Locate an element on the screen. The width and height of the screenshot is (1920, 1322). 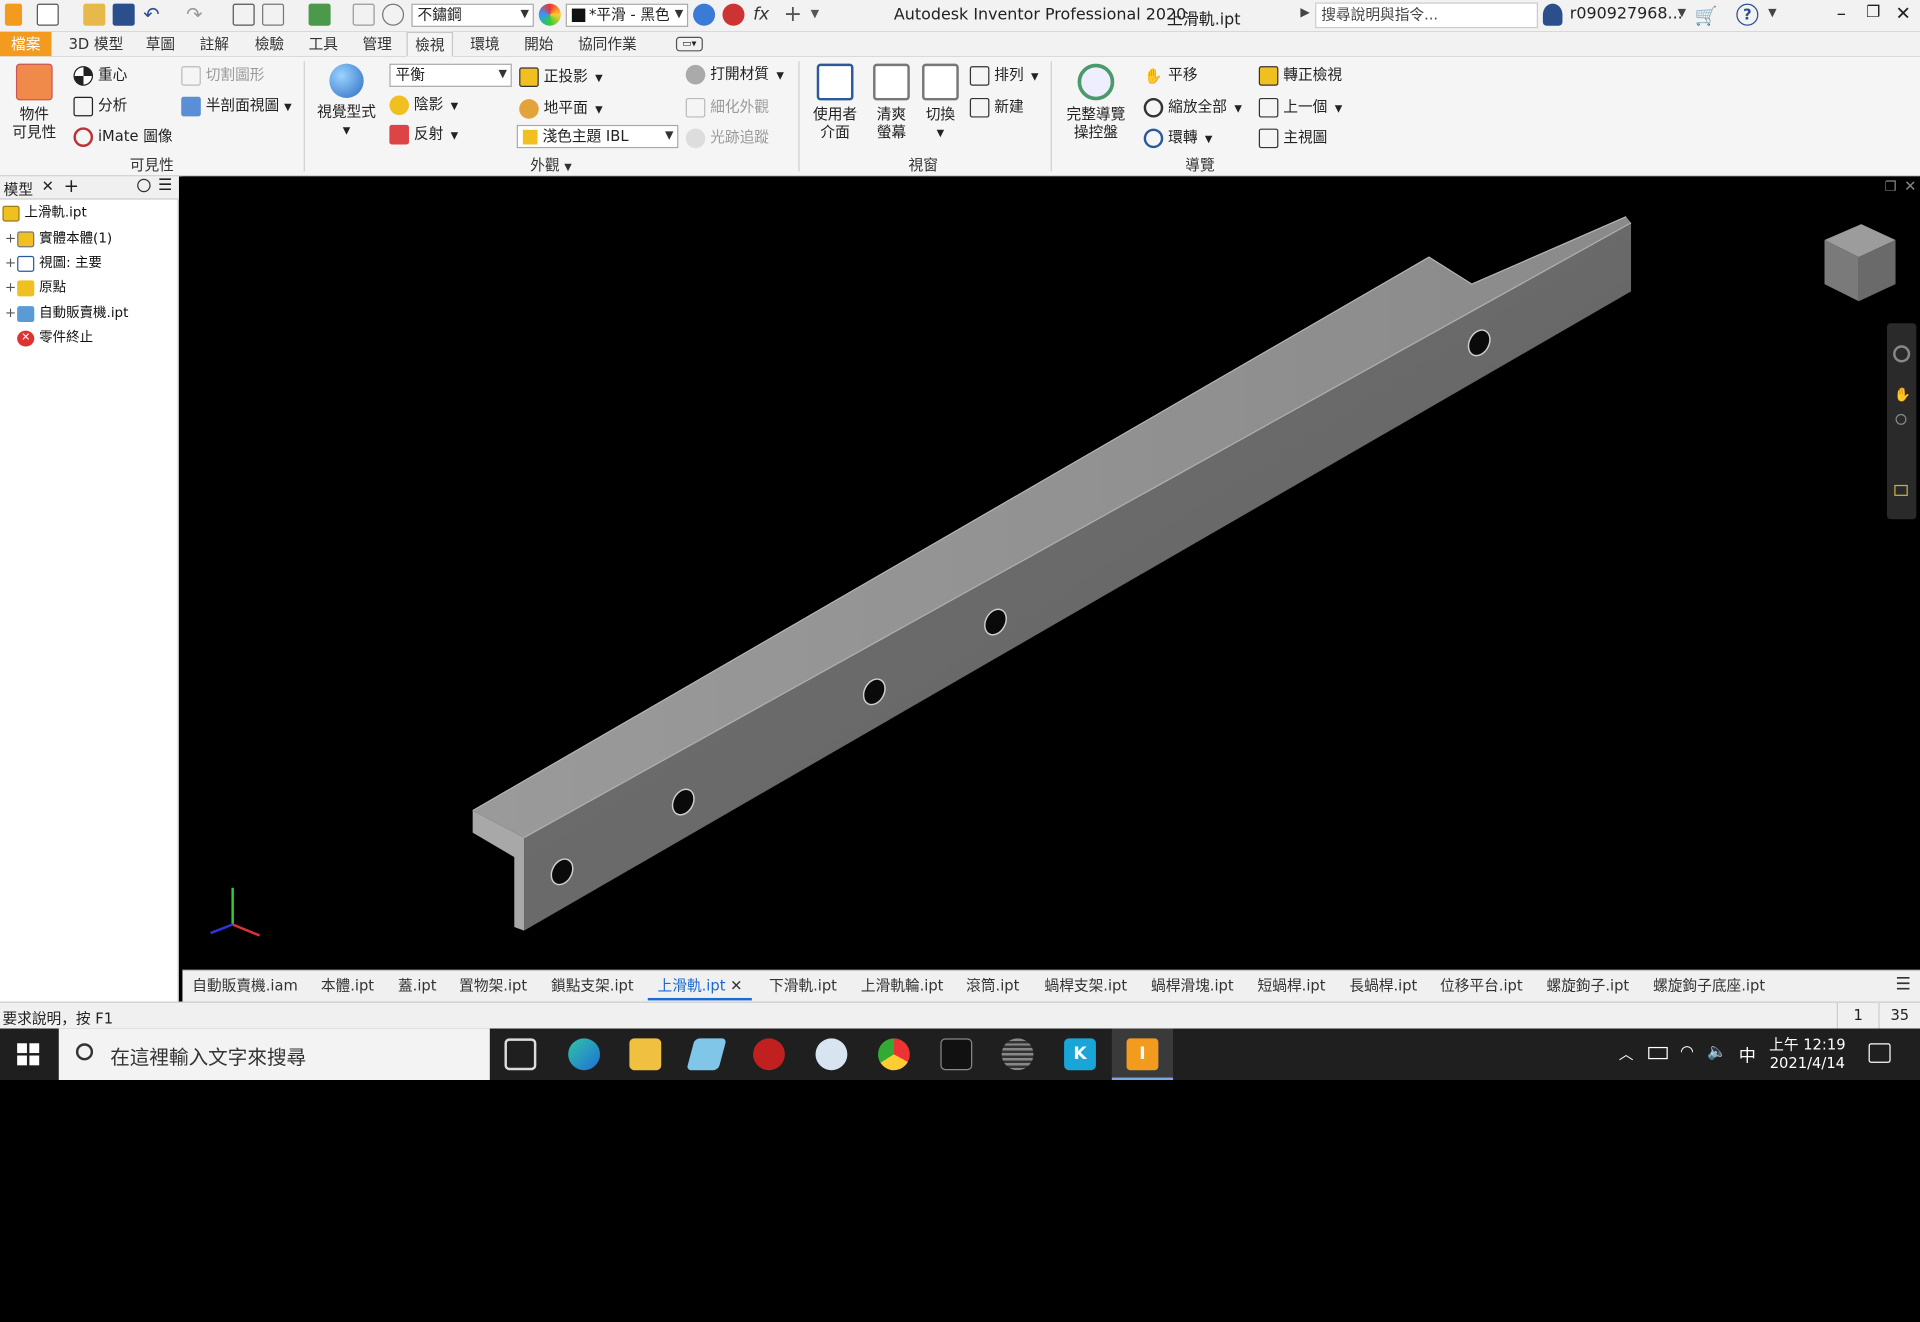
chrome-icon is located at coordinates (893, 1054).